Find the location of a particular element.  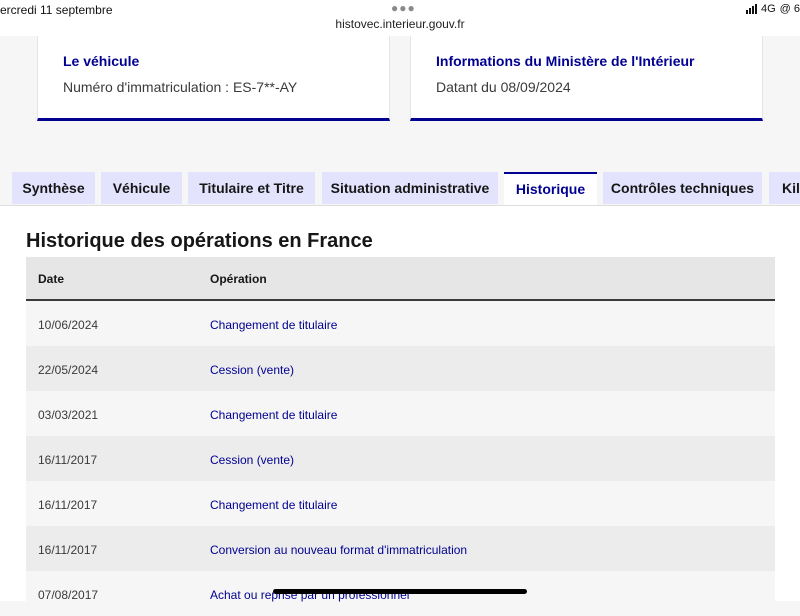

status-extra: @ 6 is located at coordinates (789, 9).